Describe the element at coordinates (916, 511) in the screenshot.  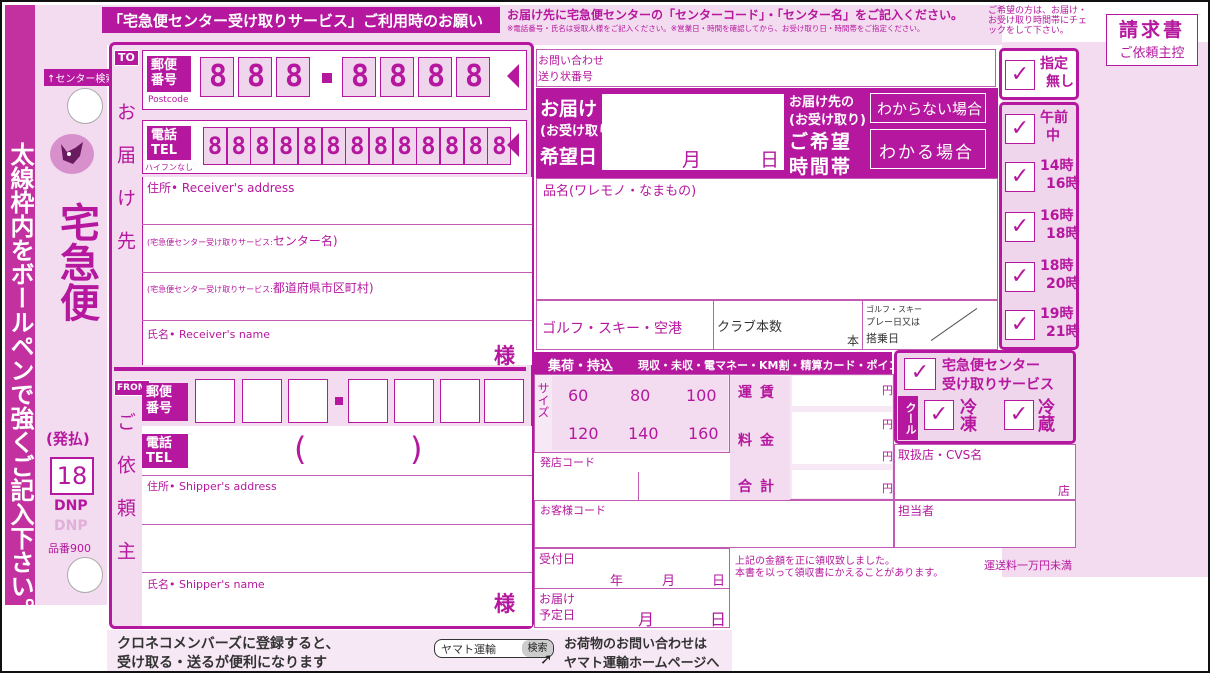
I see `staff-label: 担当者` at that location.